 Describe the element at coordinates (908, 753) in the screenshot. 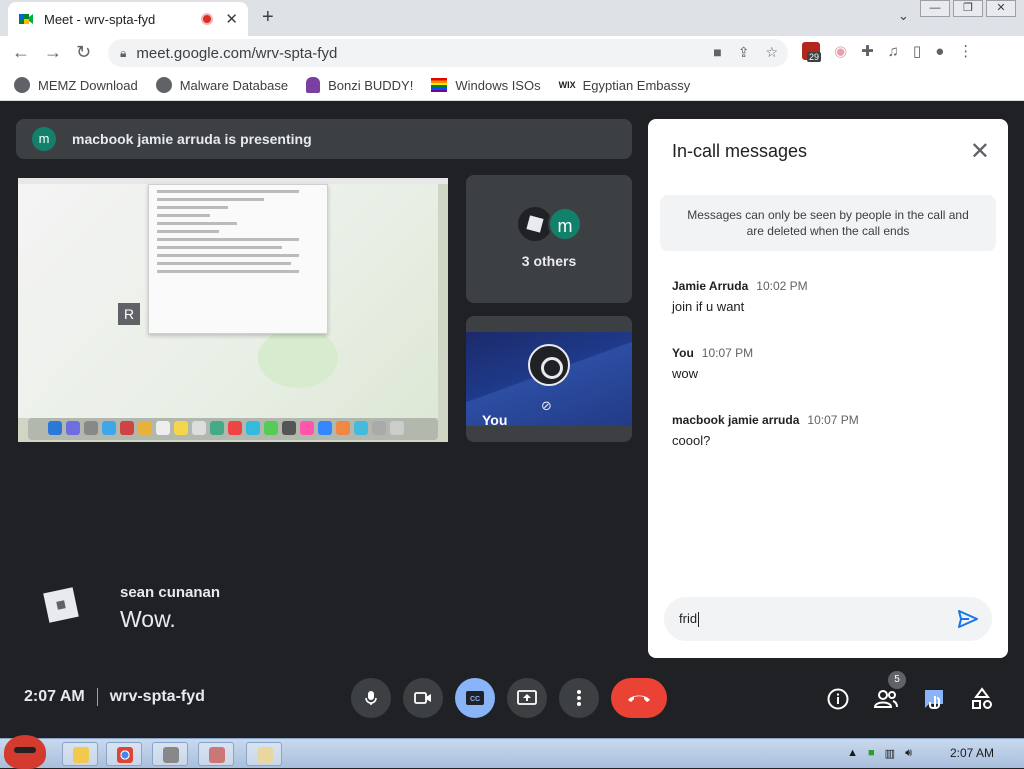

I see `volume-icon: 🔊︎` at that location.